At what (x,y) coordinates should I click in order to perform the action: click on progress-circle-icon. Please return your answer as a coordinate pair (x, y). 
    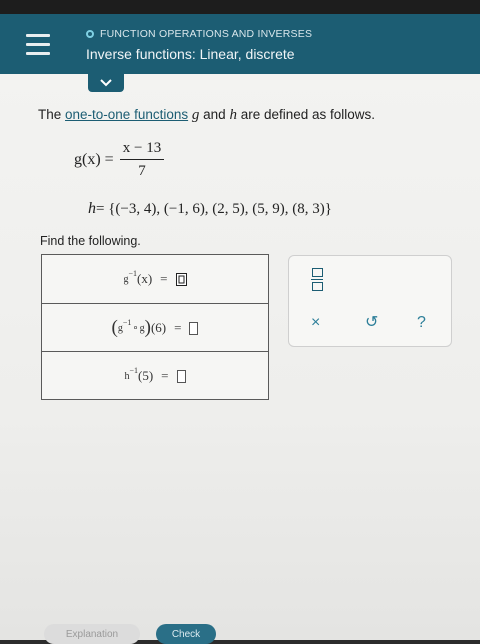
    Looking at the image, I should click on (90, 34).